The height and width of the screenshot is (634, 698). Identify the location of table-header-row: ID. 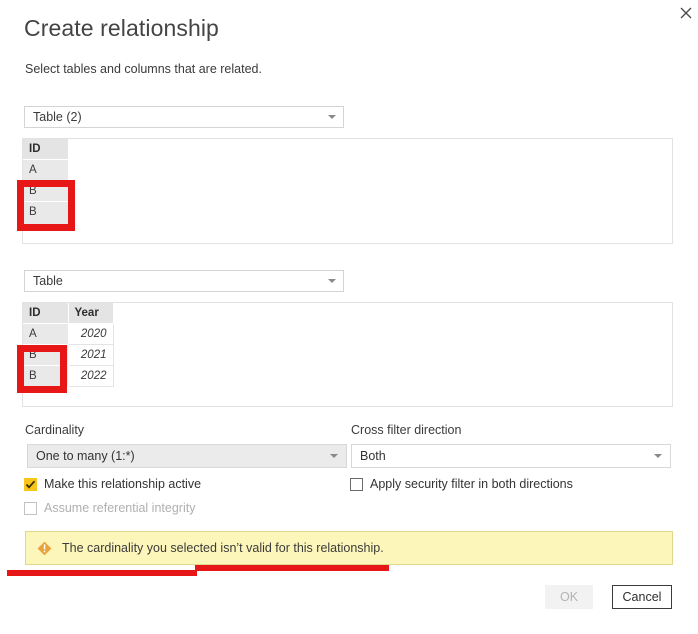
(46, 149).